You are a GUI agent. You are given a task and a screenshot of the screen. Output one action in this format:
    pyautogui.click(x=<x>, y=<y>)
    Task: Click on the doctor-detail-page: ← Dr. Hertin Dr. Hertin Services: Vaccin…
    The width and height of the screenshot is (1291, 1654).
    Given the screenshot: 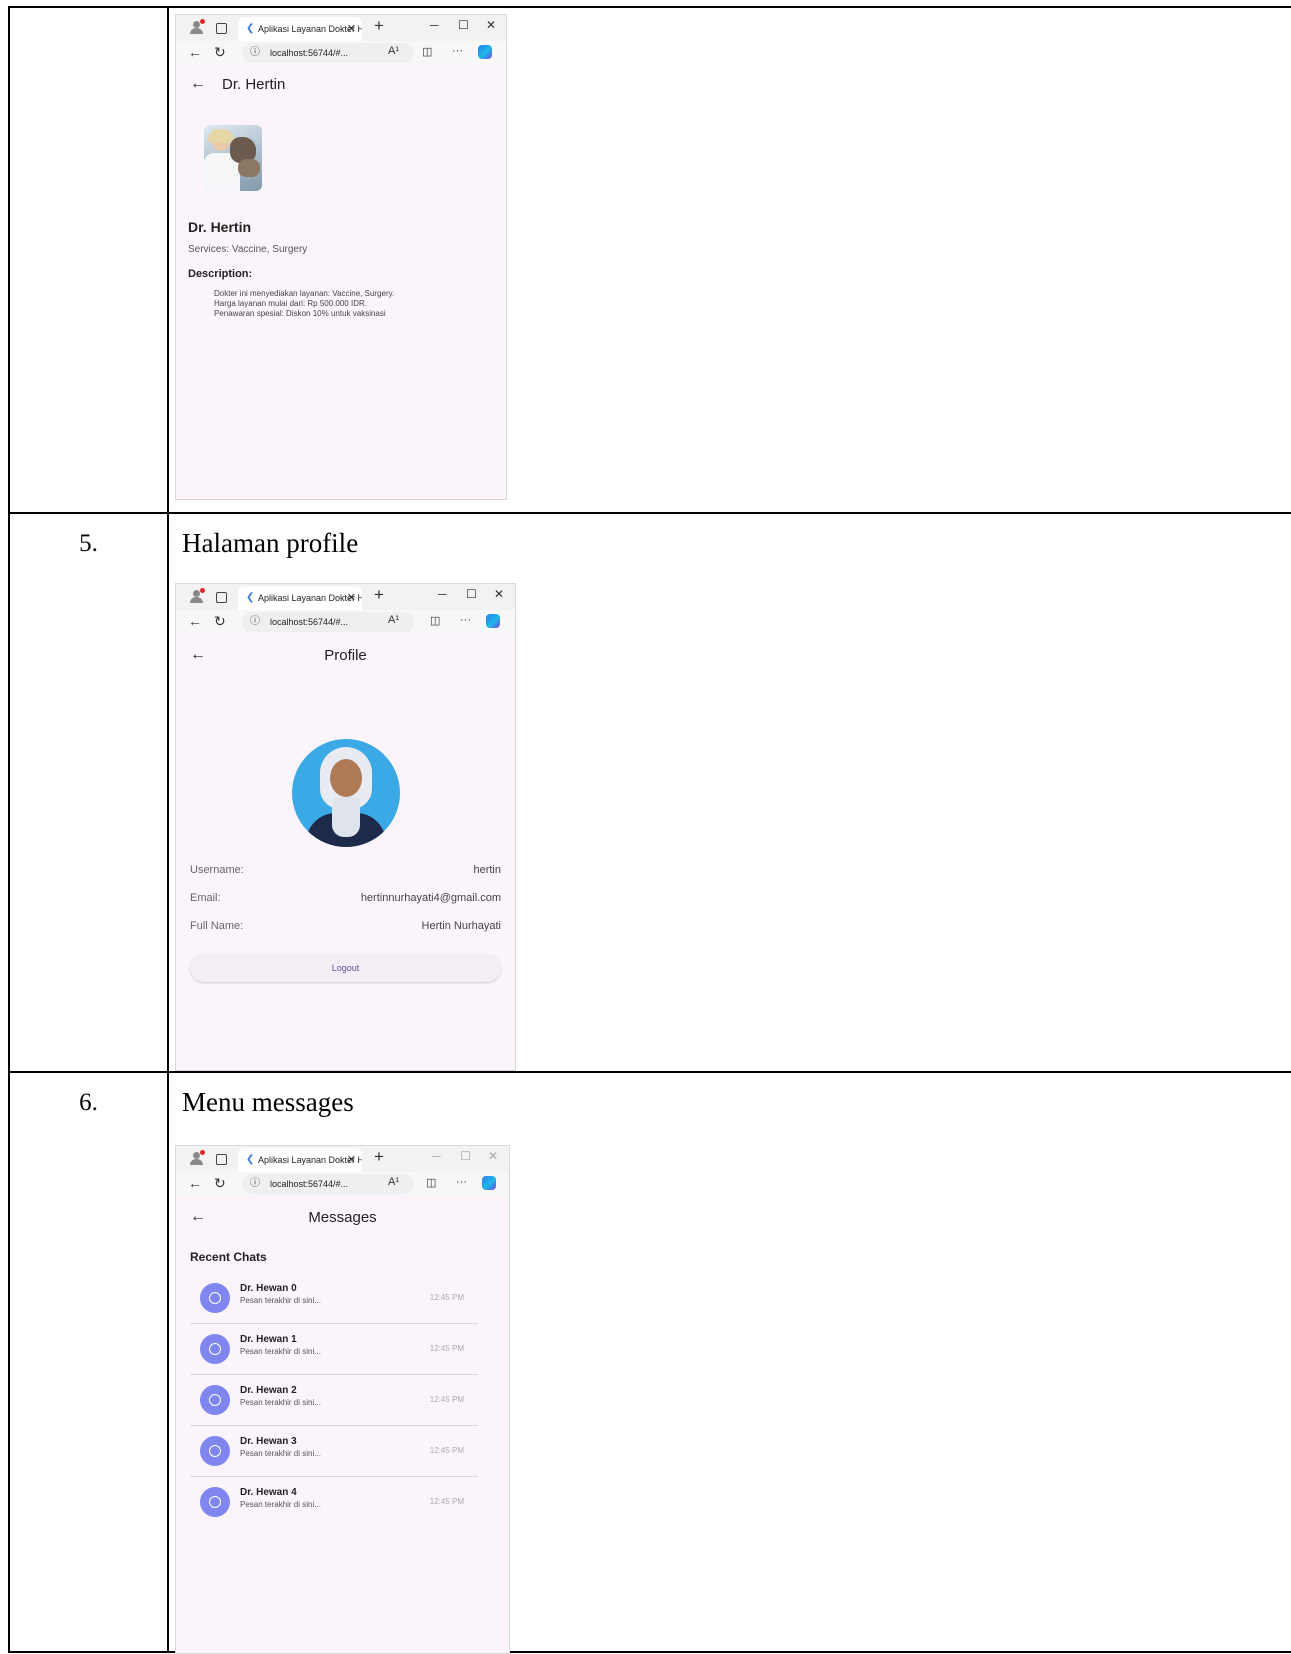 What is the action you would take?
    pyautogui.click(x=341, y=282)
    